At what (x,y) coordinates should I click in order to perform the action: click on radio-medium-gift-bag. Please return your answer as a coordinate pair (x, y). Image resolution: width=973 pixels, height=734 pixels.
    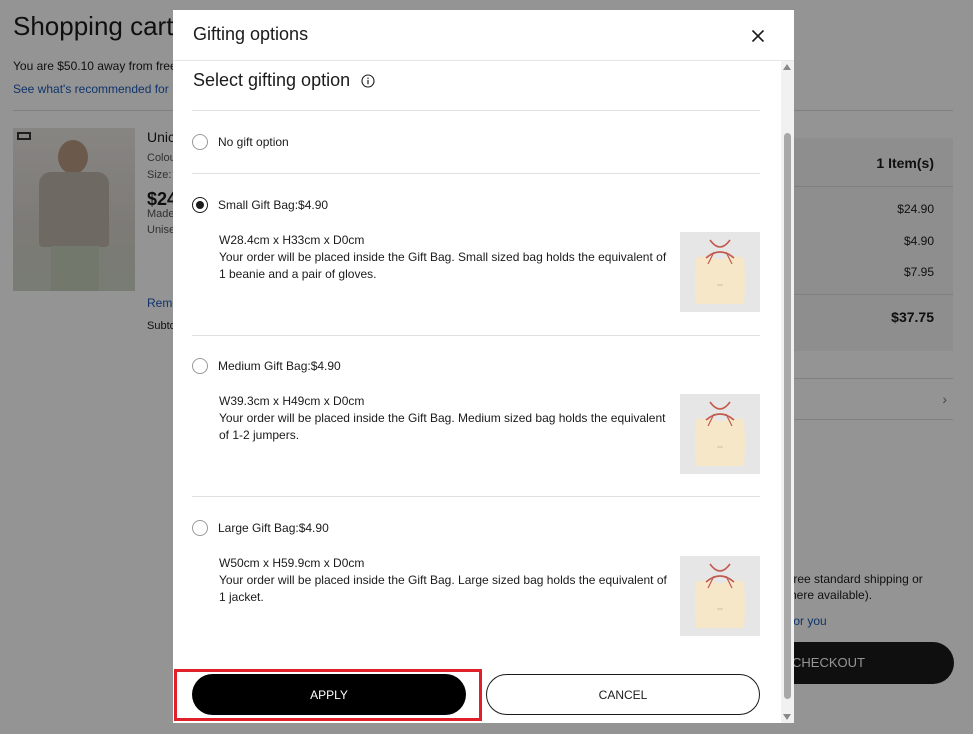
    Looking at the image, I should click on (200, 366).